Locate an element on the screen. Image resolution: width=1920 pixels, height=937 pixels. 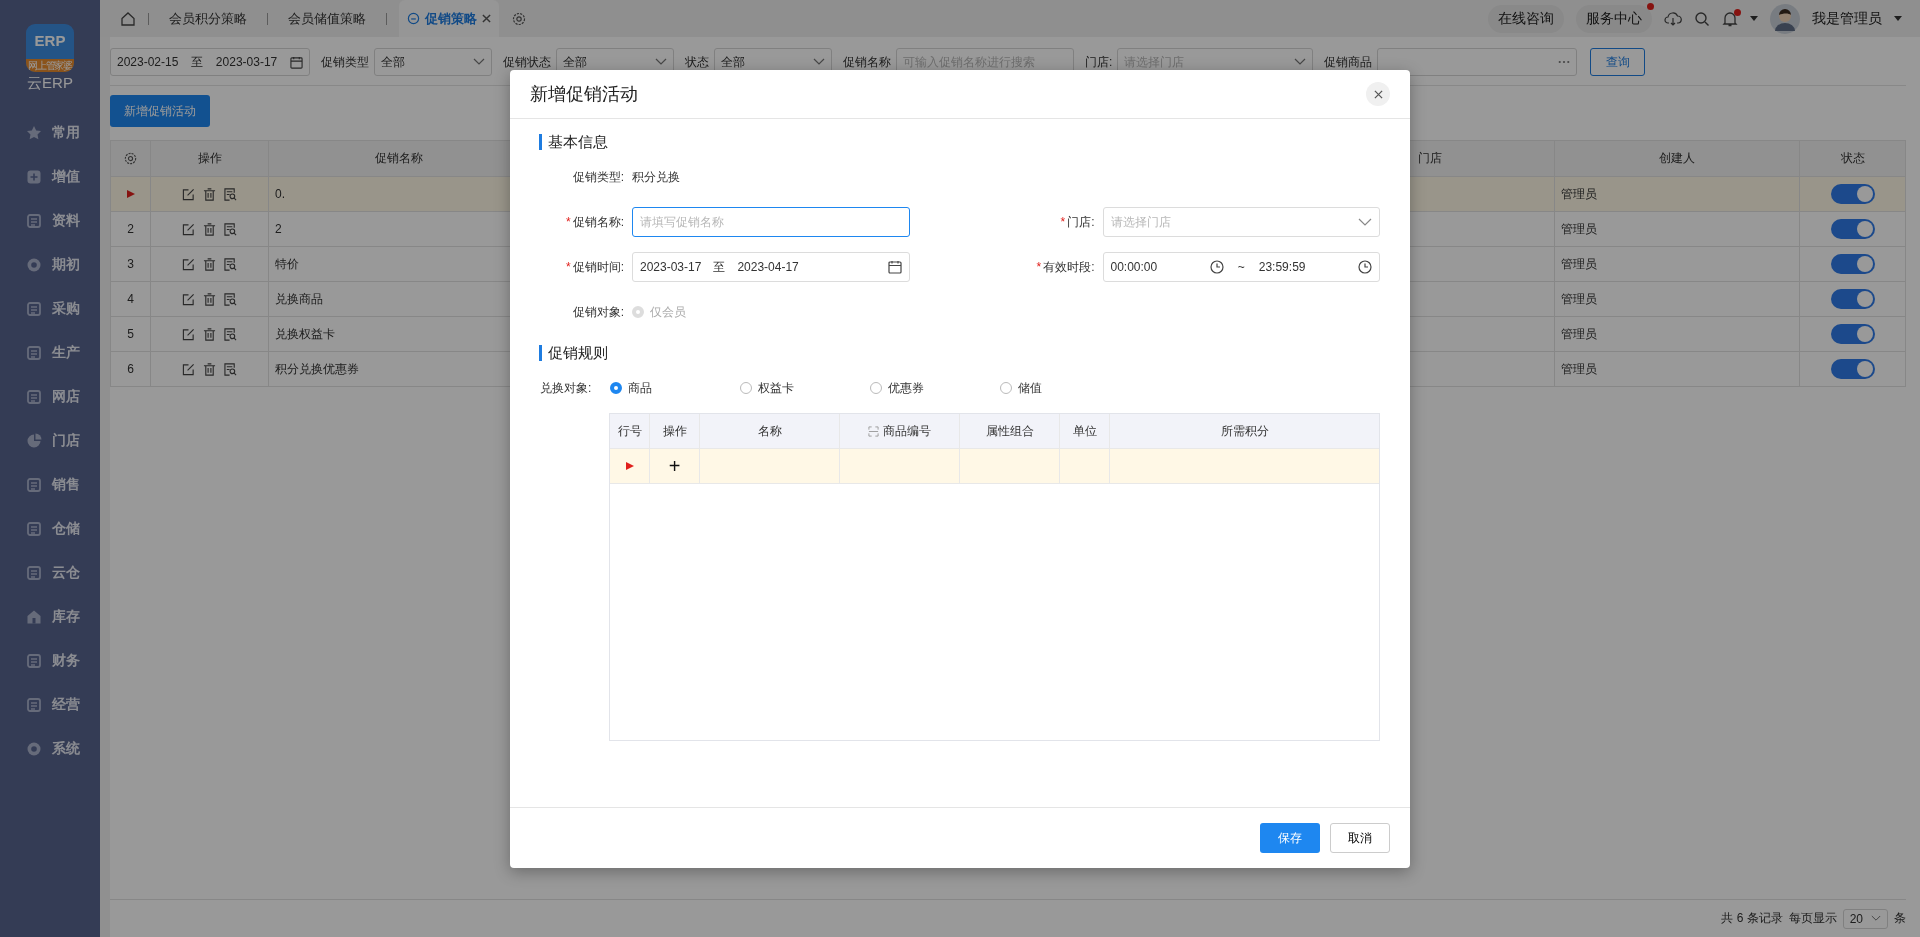
row-number: 2 is located at coordinates (130, 229).